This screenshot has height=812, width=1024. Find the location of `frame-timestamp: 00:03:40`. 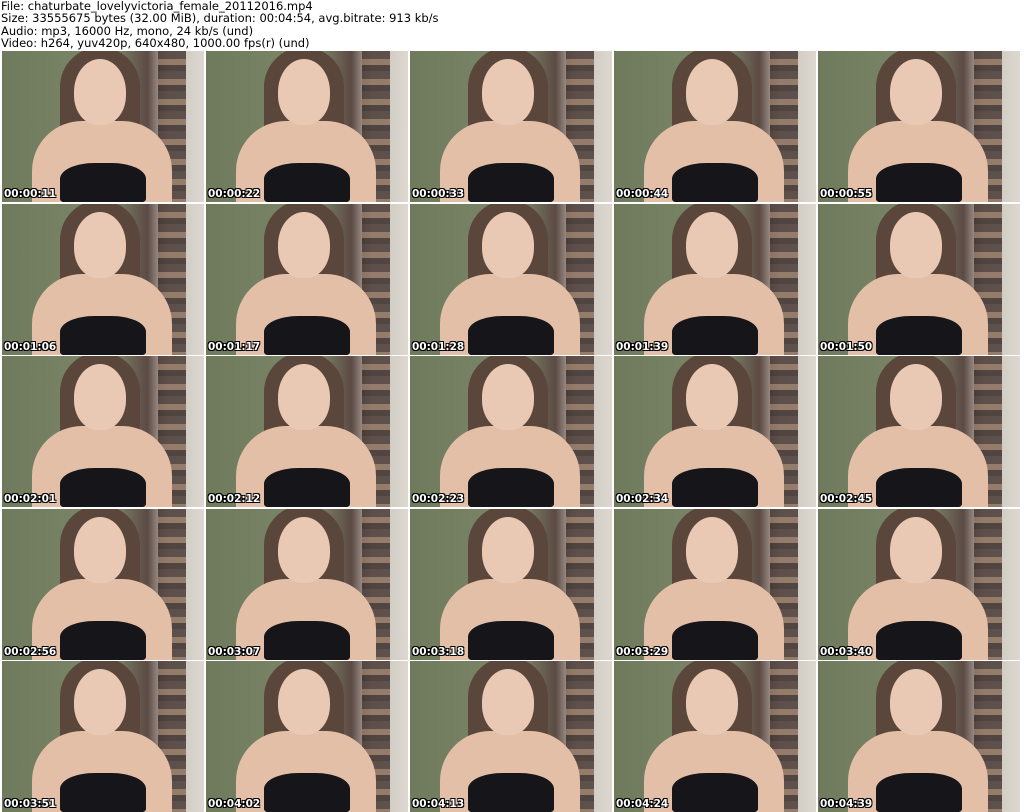

frame-timestamp: 00:03:40 is located at coordinates (846, 651).